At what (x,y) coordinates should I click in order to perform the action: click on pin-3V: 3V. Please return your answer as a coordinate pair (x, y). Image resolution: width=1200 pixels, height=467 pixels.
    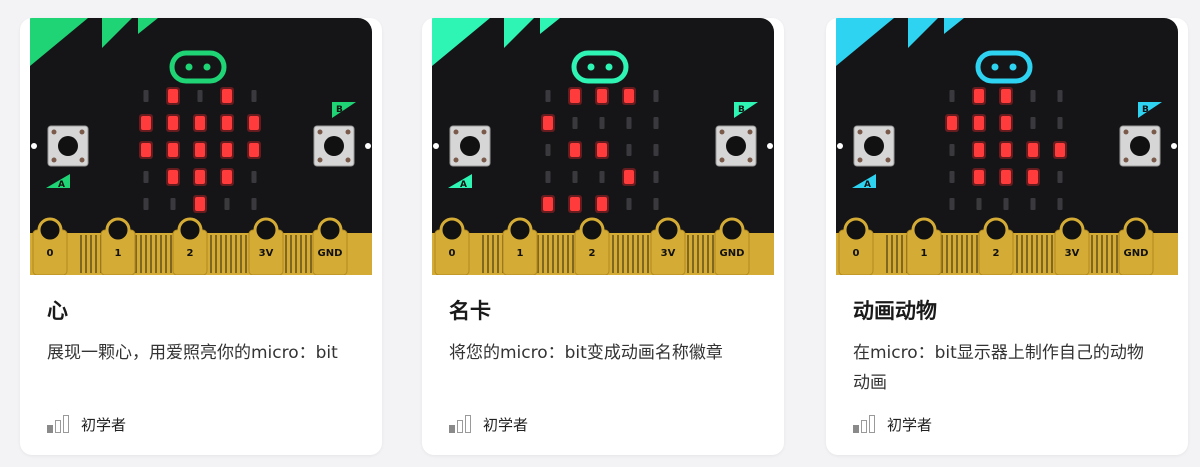
    Looking at the image, I should click on (1072, 246).